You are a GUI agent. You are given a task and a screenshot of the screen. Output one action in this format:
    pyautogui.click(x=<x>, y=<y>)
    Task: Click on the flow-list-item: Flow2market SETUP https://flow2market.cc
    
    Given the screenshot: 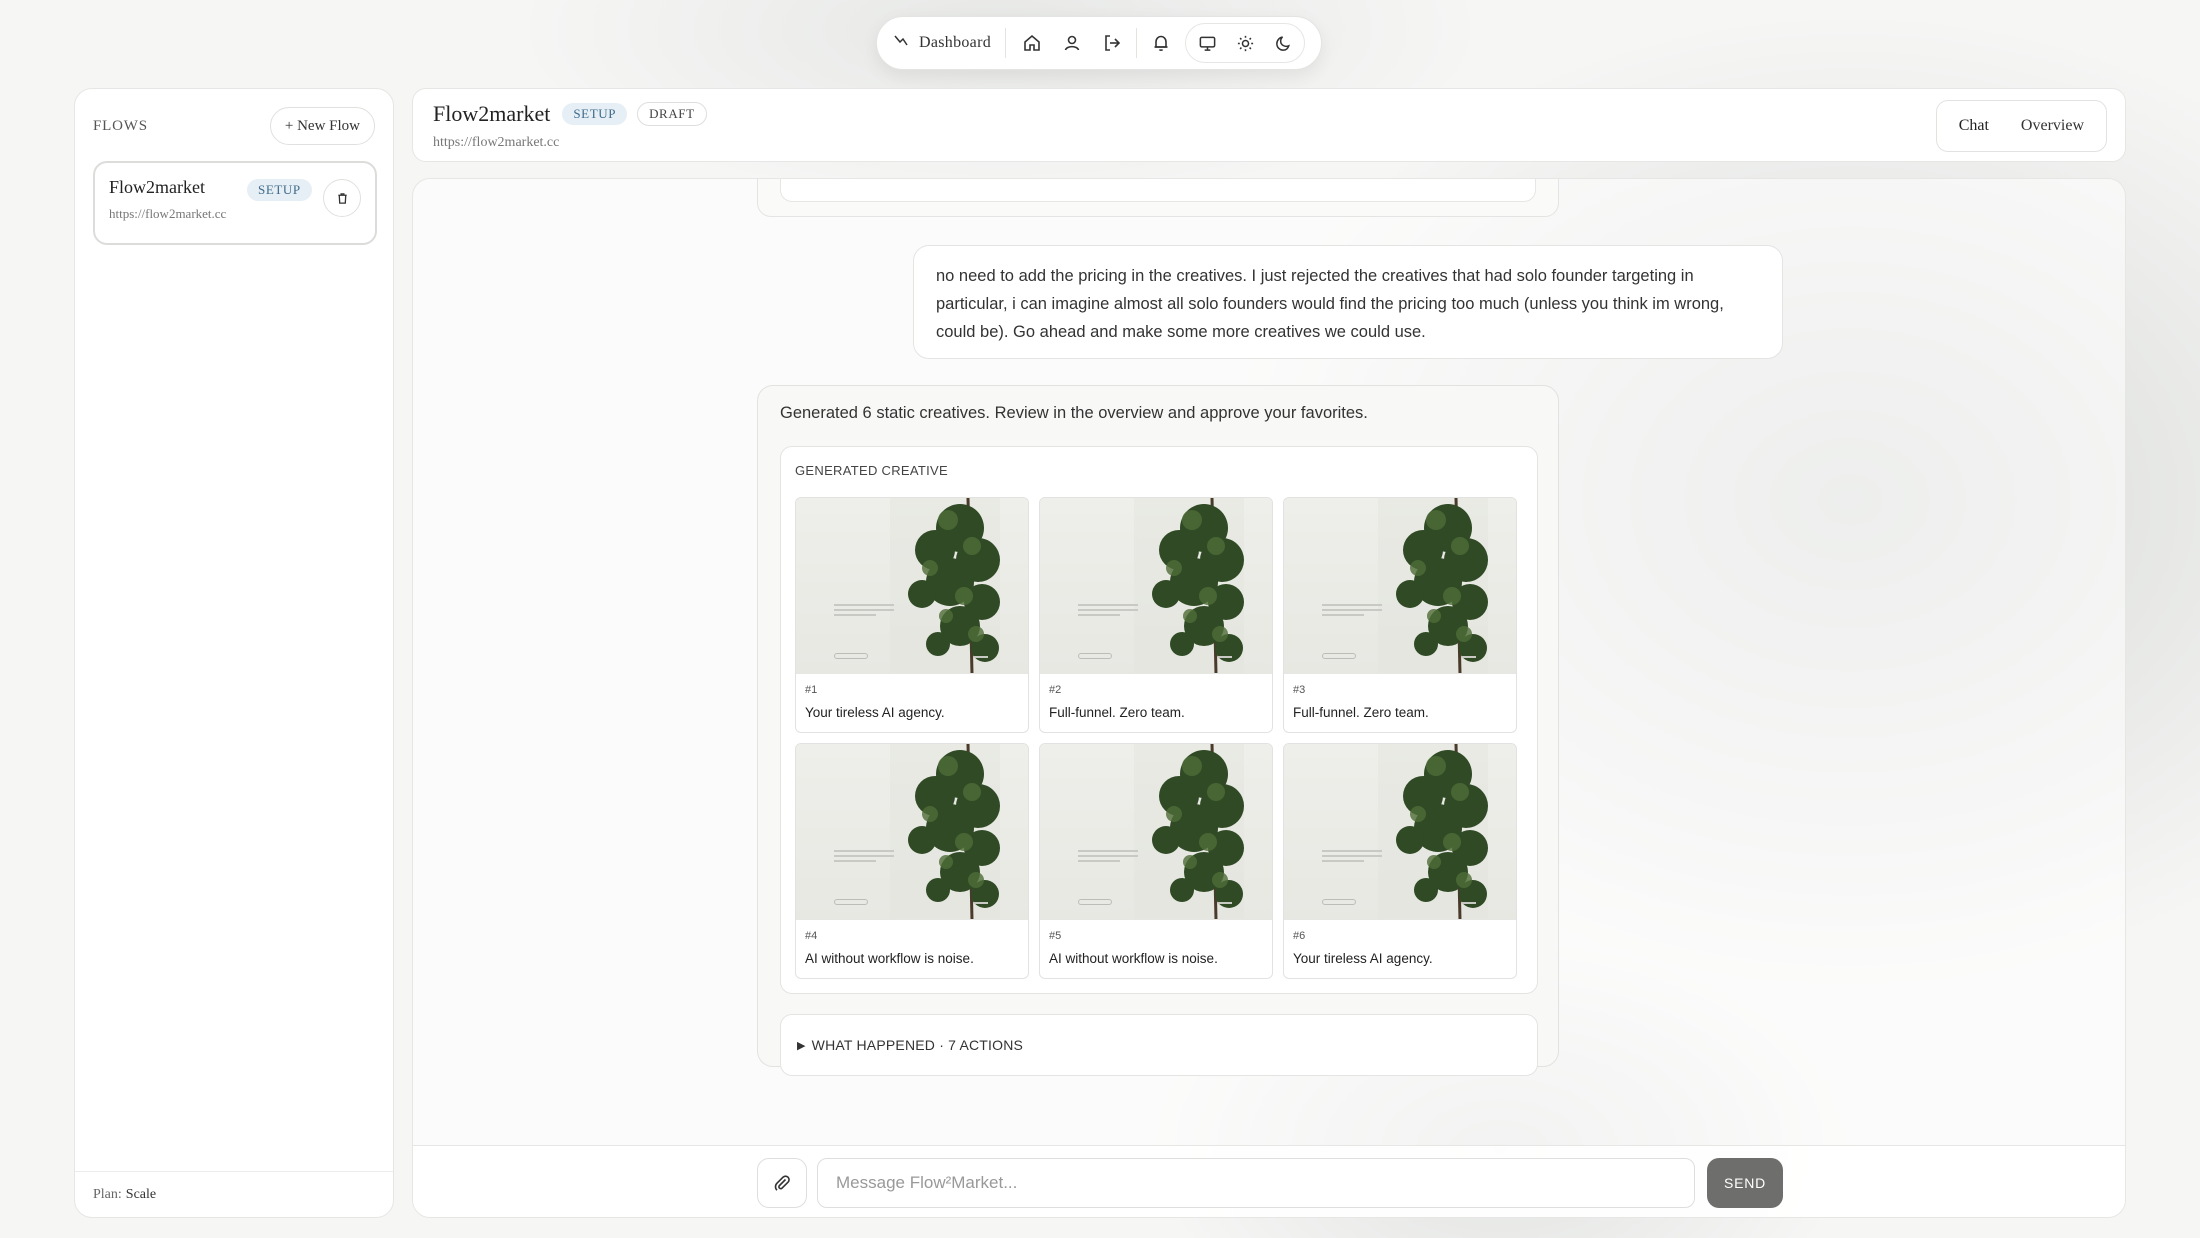 What is the action you would take?
    pyautogui.click(x=235, y=203)
    